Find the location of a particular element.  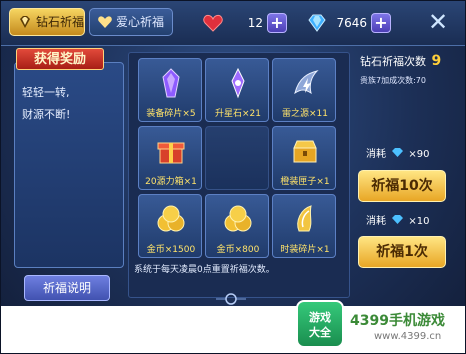

thunder-source-icon is located at coordinates (306, 82).